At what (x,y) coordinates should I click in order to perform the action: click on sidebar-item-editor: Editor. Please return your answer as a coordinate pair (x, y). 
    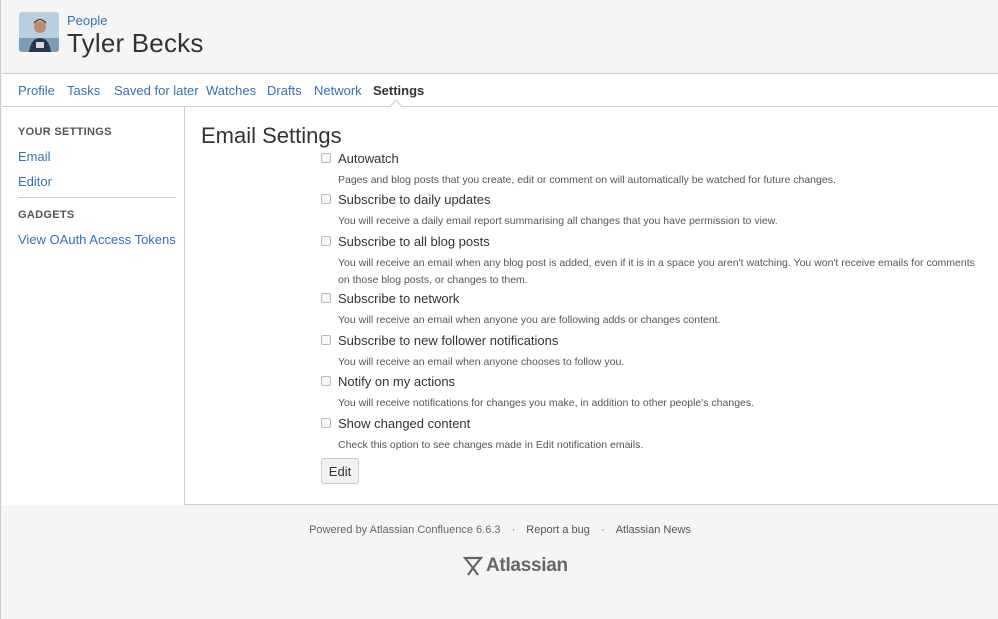
    Looking at the image, I should click on (35, 181).